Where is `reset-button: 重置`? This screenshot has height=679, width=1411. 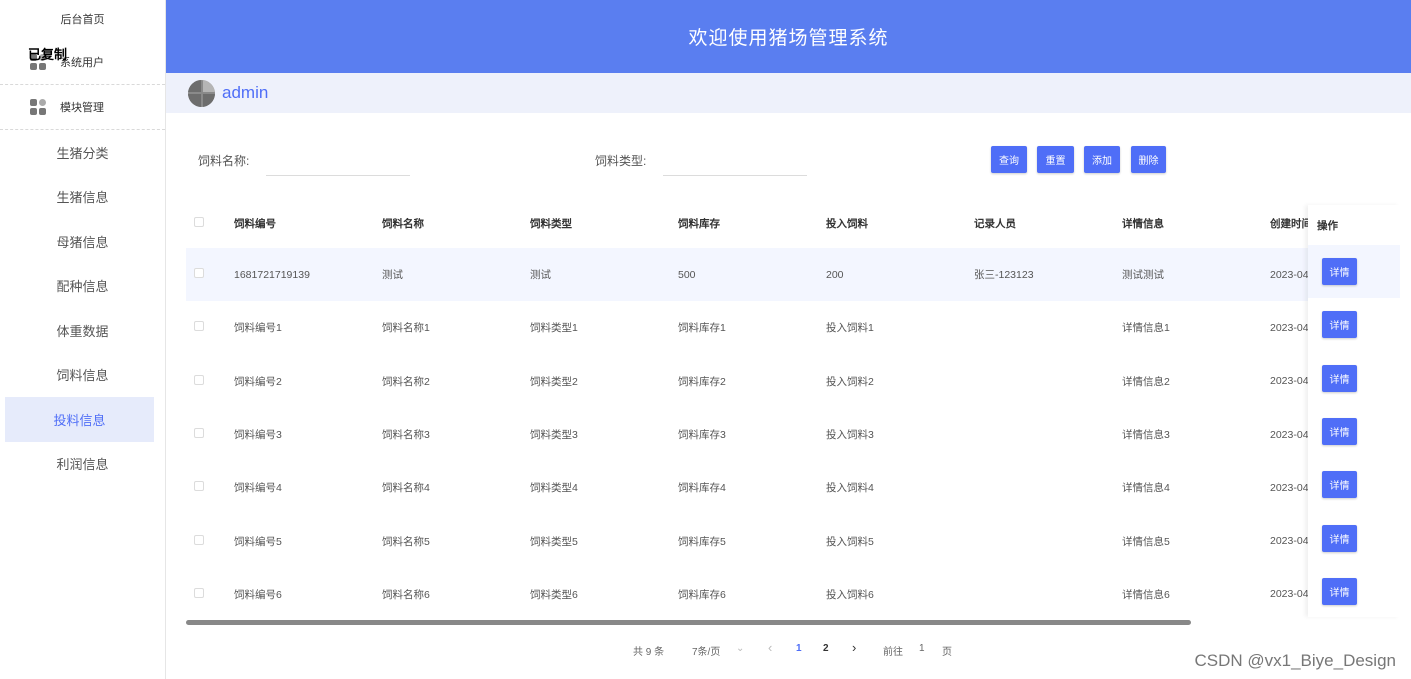
reset-button: 重置 is located at coordinates (1055, 159).